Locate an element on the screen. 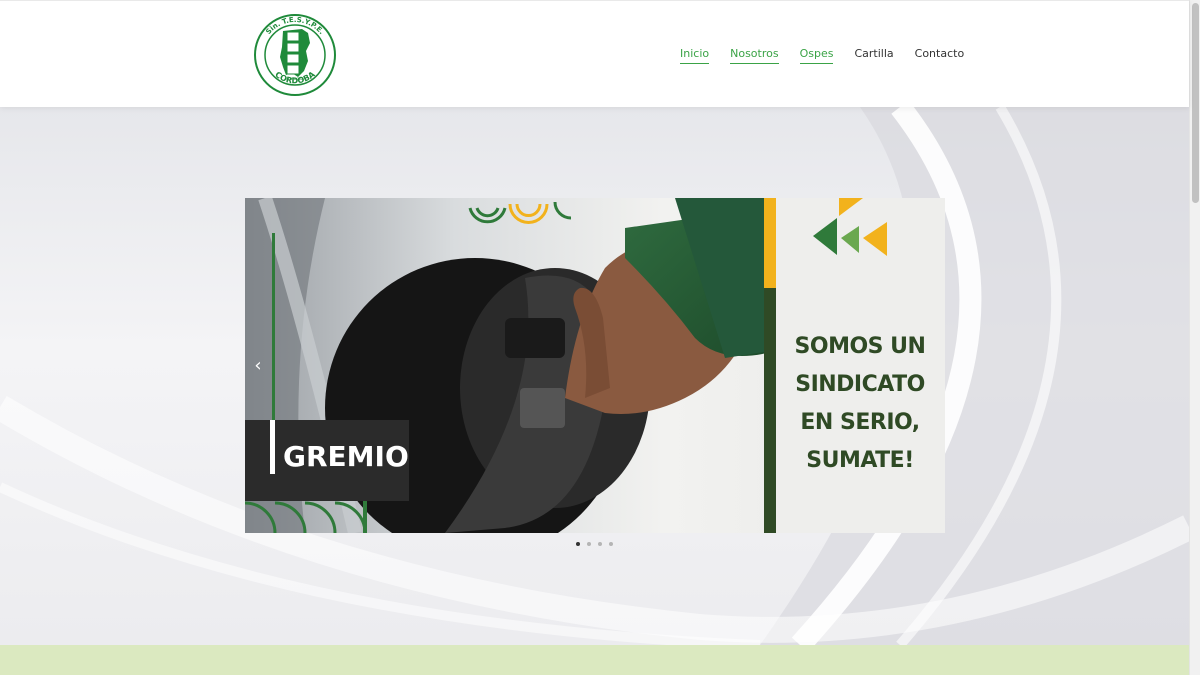 The height and width of the screenshot is (675, 1200). slogan-line-4: SUMATE! is located at coordinates (860, 460).